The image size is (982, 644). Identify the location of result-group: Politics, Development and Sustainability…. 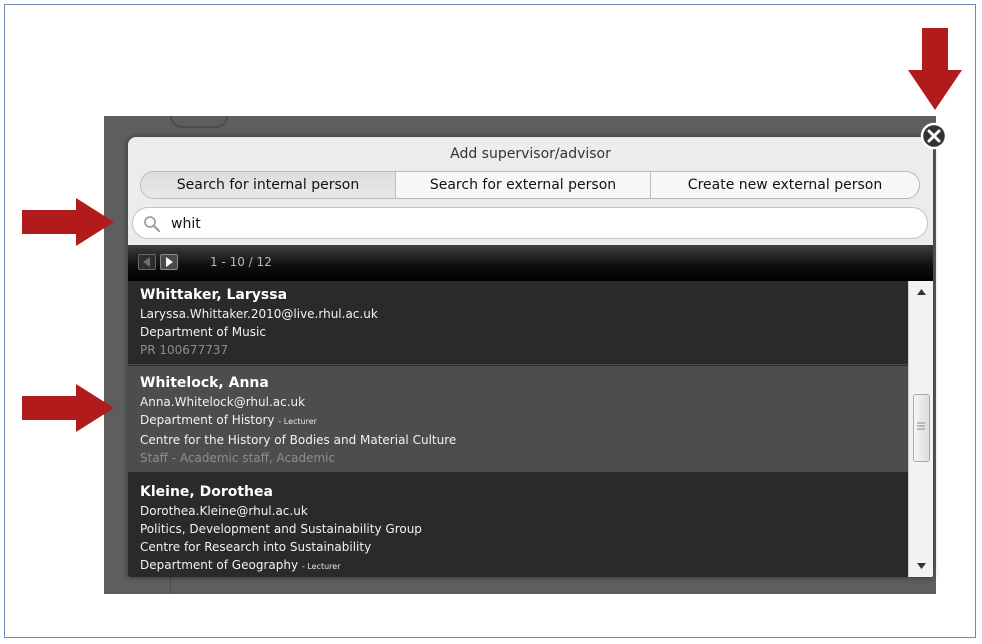
(281, 529).